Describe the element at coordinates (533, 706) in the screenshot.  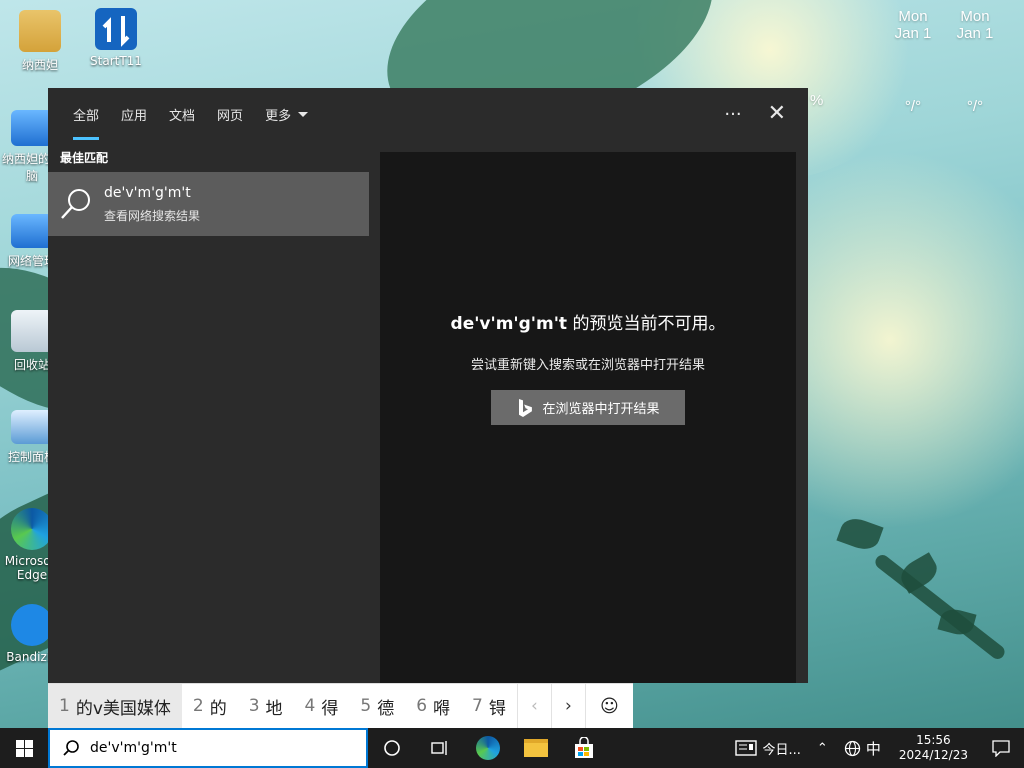
I see `ime-prev-page-button: ‹` at that location.